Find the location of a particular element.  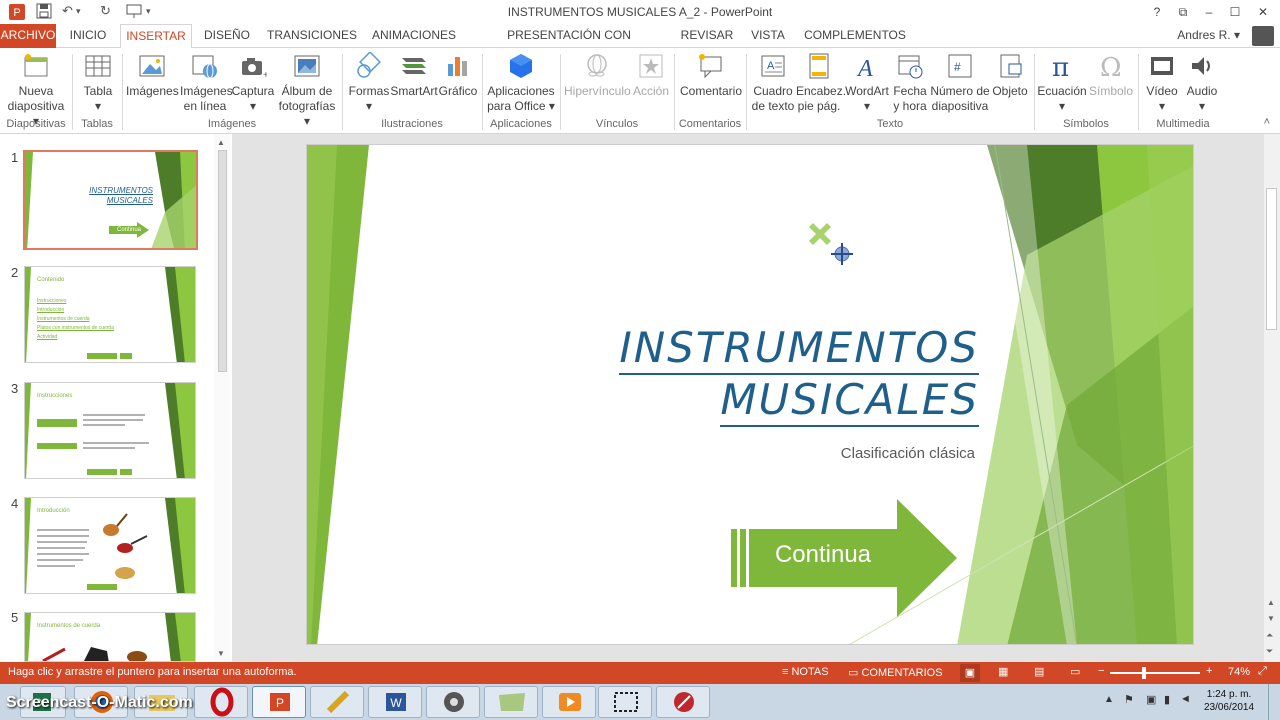

previous-slide-icon: ⏶ is located at coordinates (1269, 635).